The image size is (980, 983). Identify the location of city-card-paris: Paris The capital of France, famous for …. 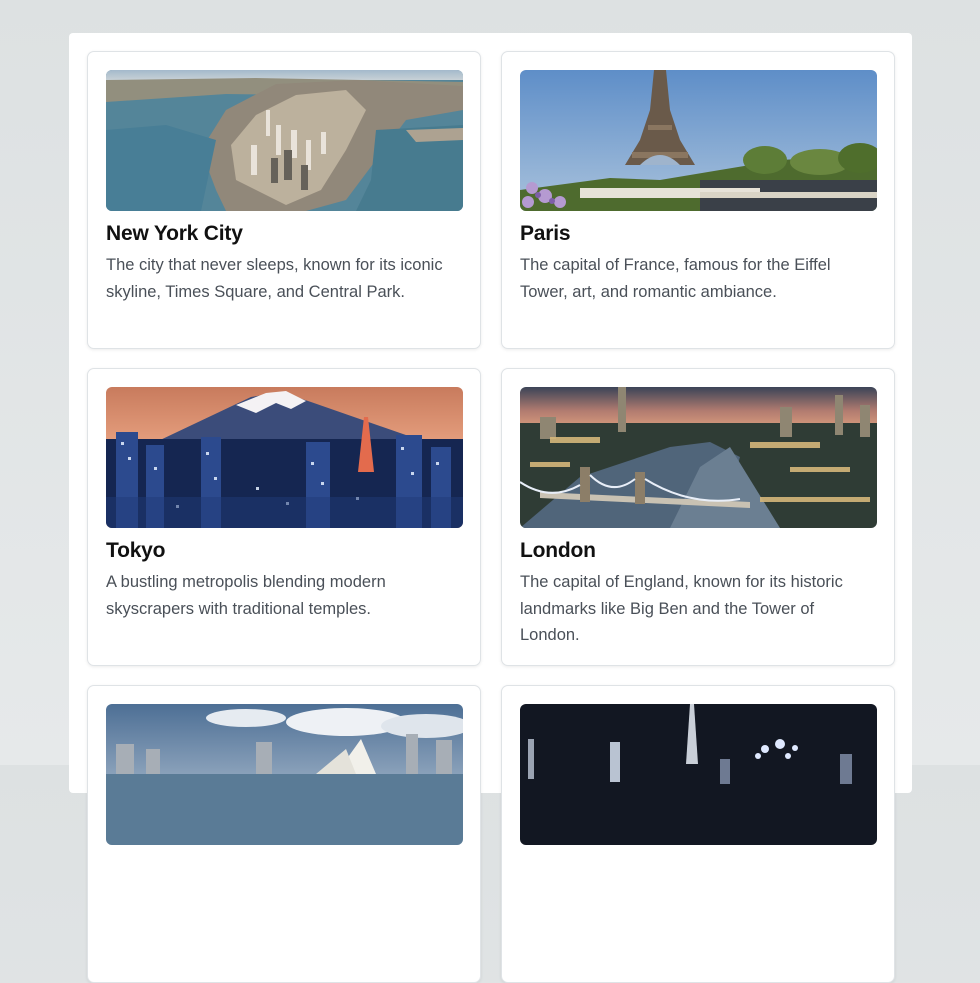
(698, 200).